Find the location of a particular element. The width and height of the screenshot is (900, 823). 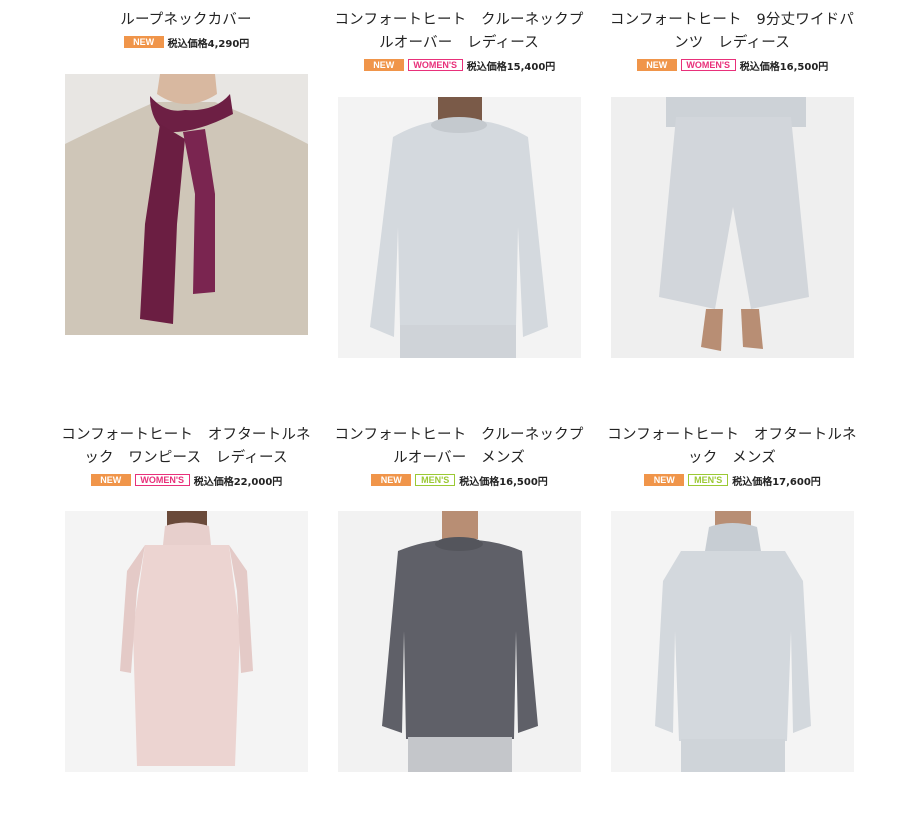

product-tags: NEW MEN'S 税込価格16,500円 is located at coordinates (459, 480).